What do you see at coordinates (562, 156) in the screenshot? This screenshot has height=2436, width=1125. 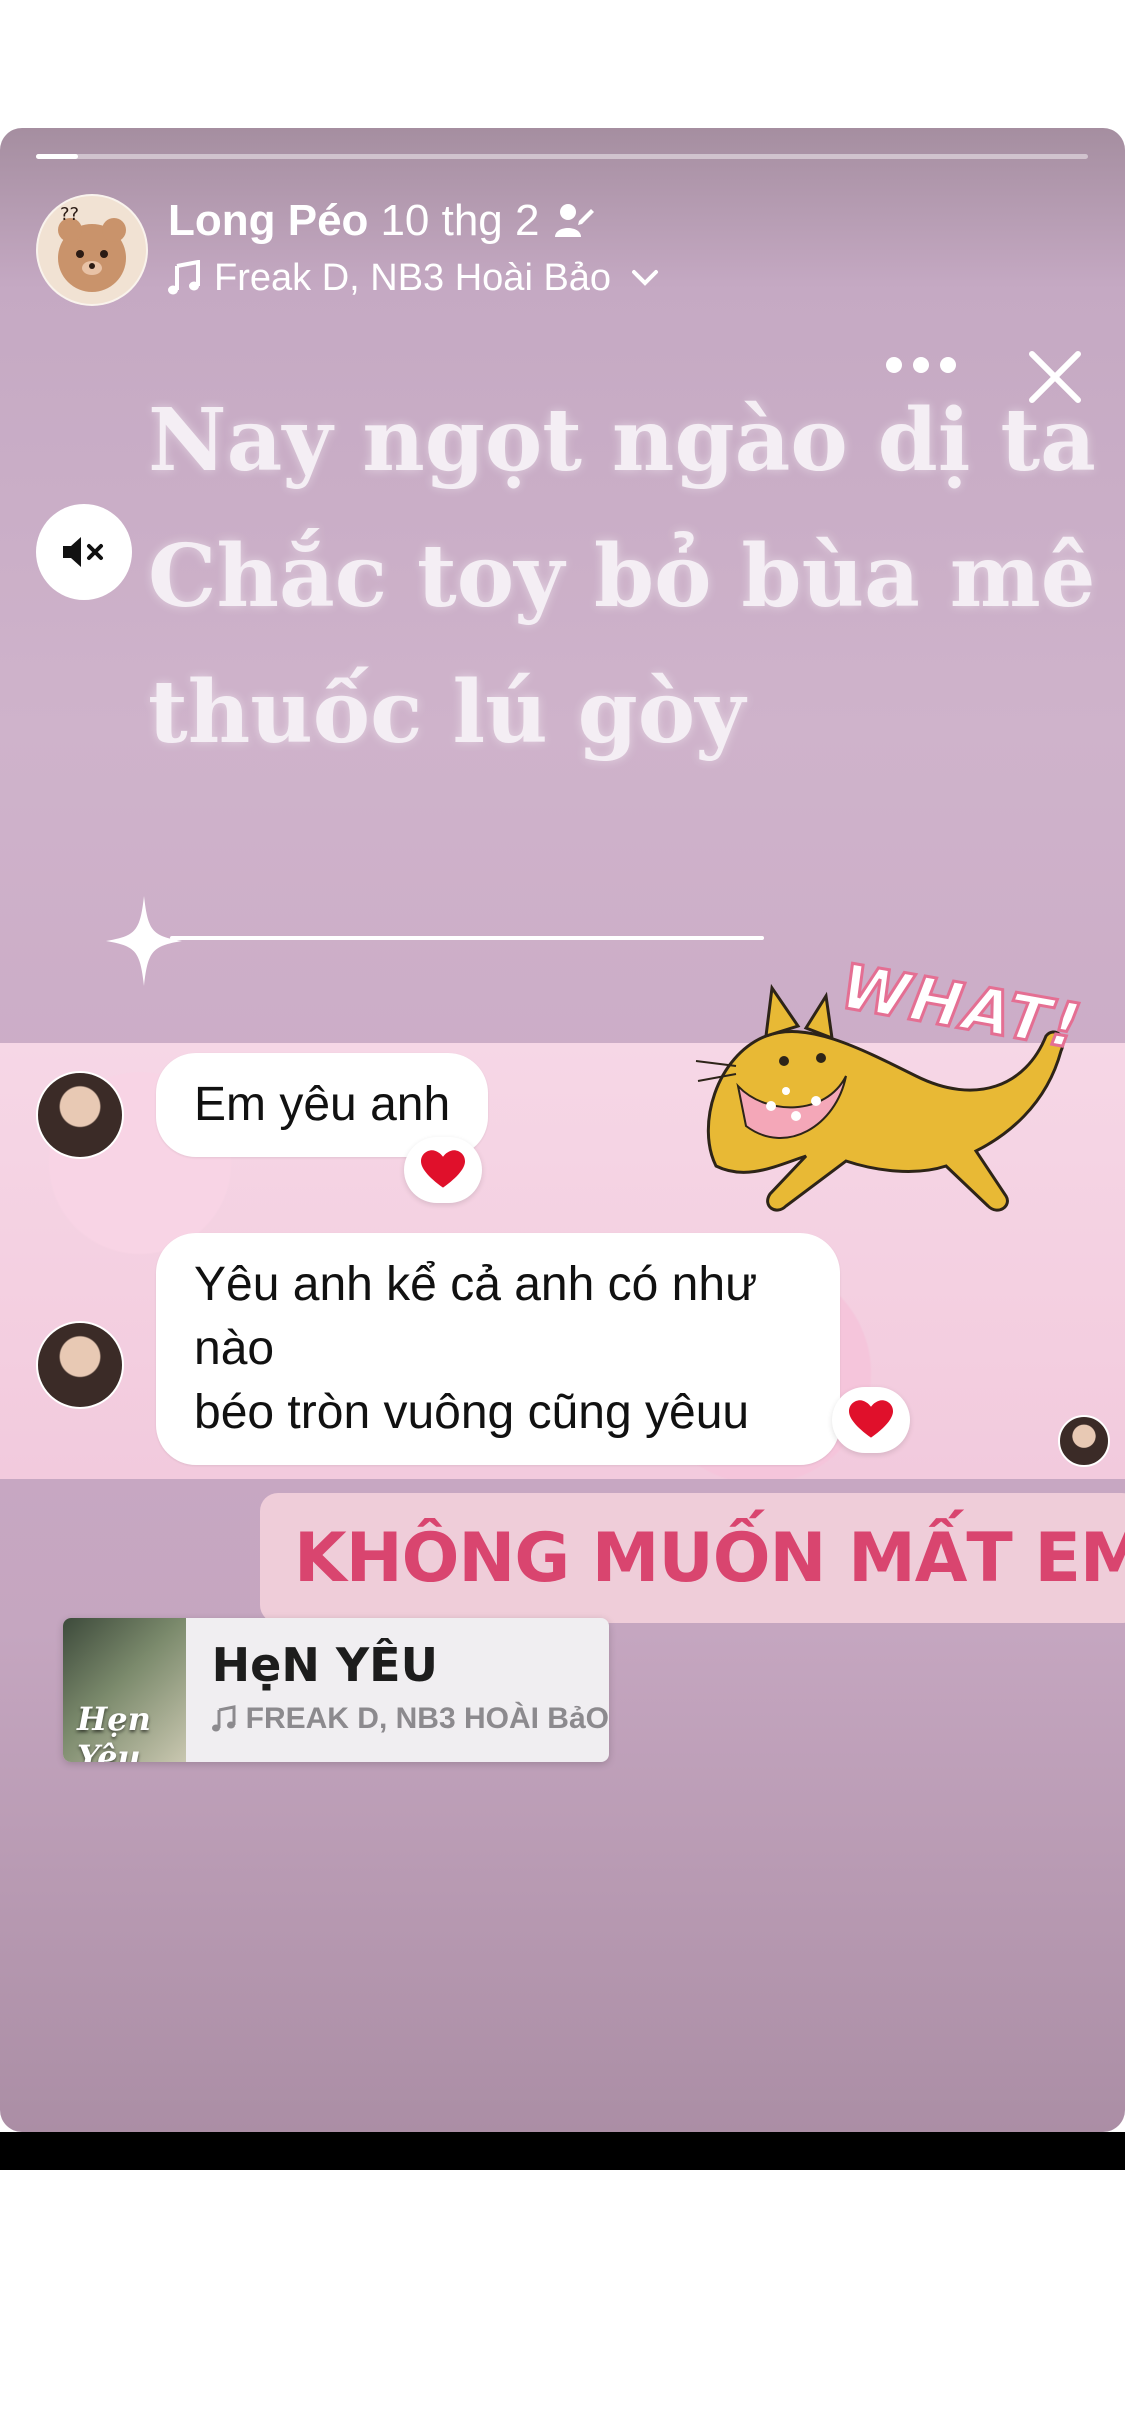 I see `story-progress-bar` at bounding box center [562, 156].